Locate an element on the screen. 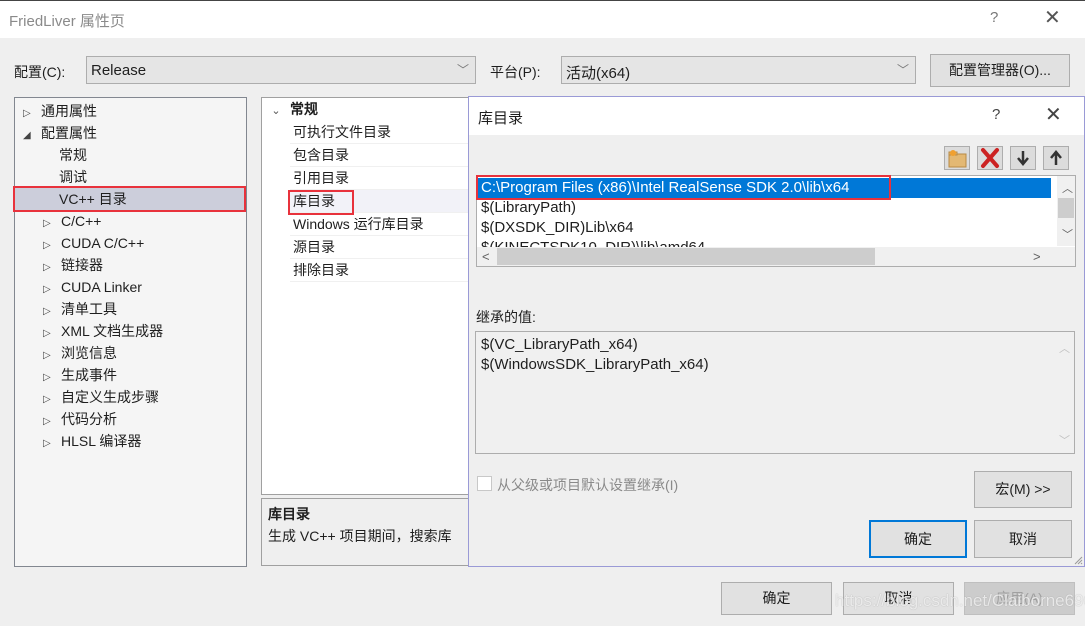  dialog-cancel-button: 取消 is located at coordinates (1023, 539).